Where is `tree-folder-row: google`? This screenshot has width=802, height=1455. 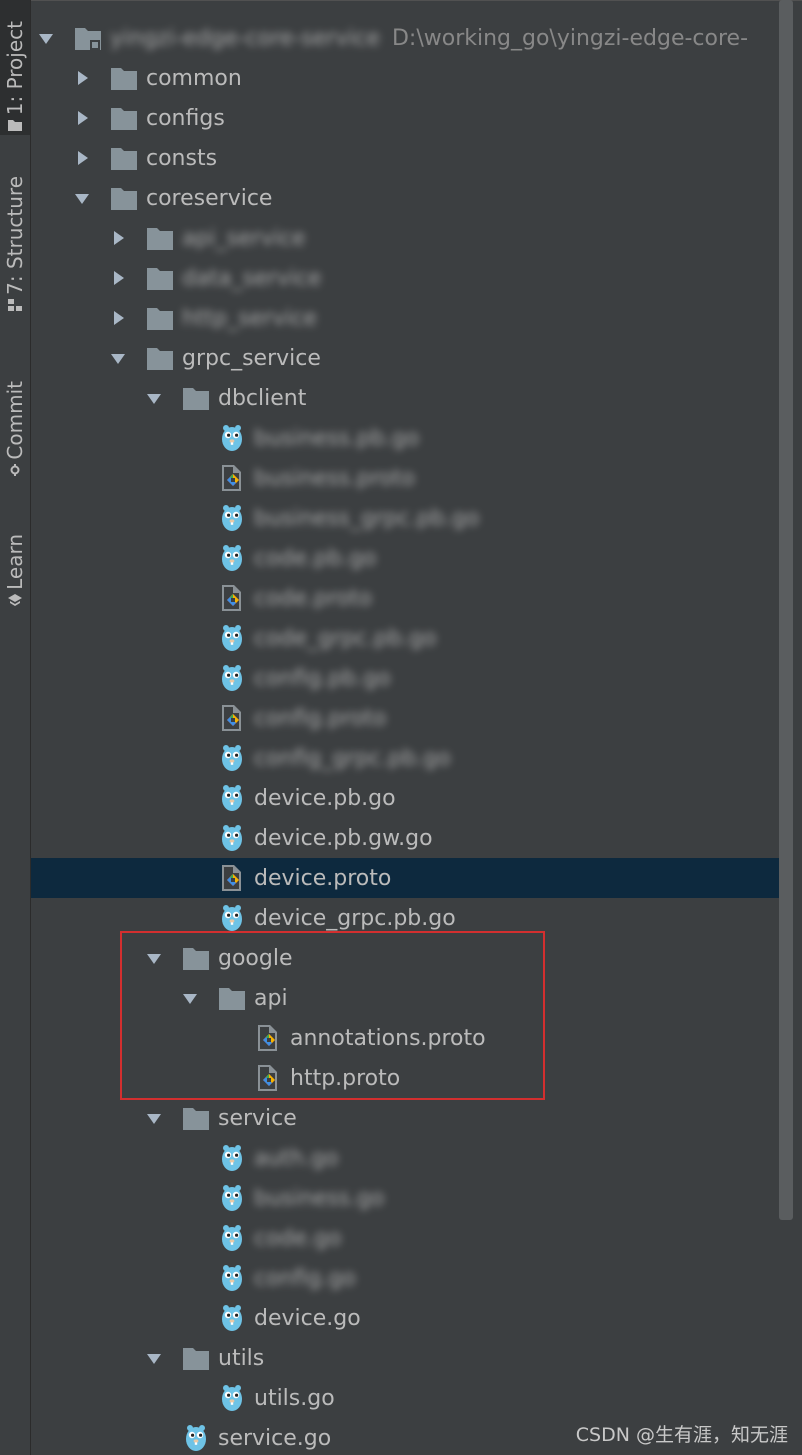
tree-folder-row: google is located at coordinates (406, 958).